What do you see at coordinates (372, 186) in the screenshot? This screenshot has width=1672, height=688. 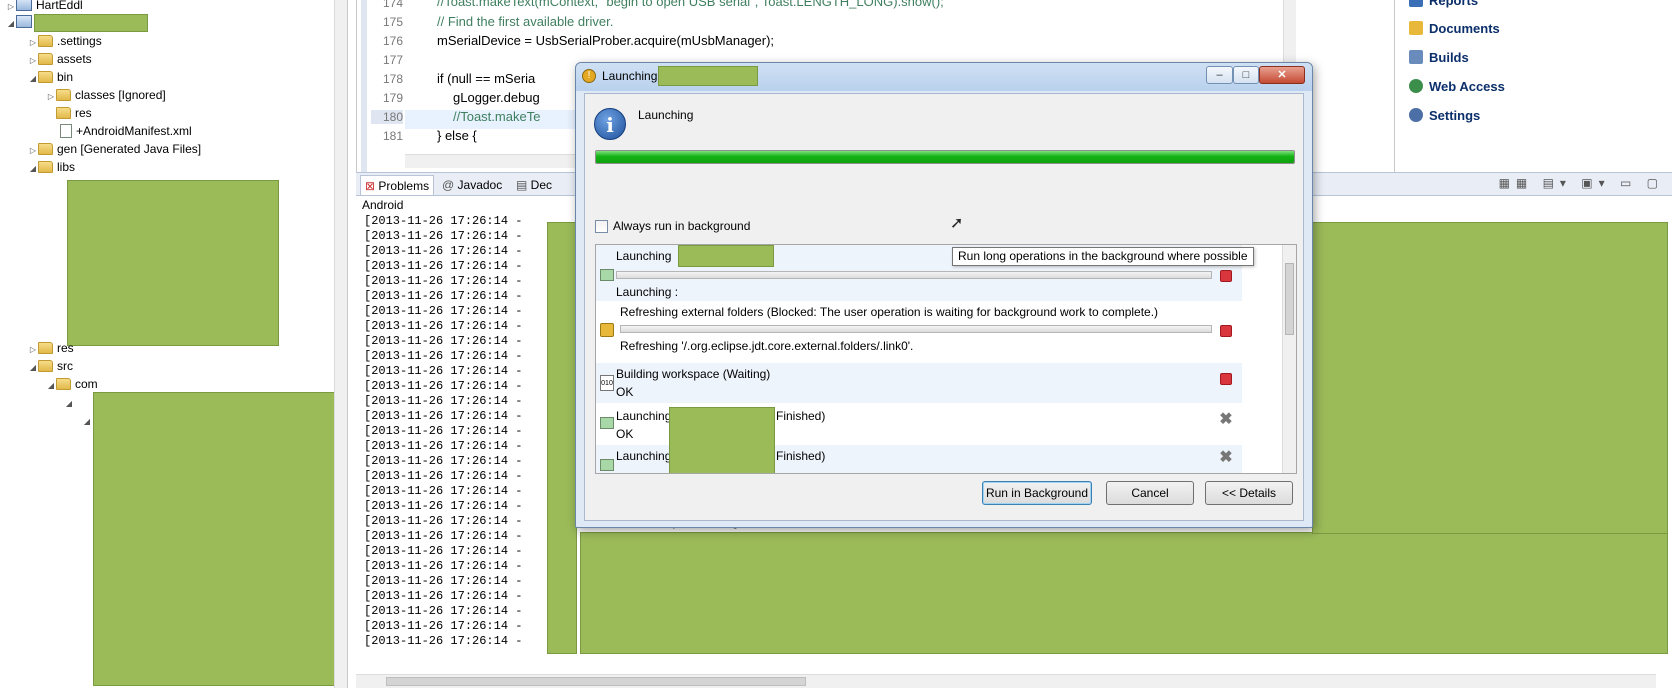 I see `problems-icon: ⊠` at bounding box center [372, 186].